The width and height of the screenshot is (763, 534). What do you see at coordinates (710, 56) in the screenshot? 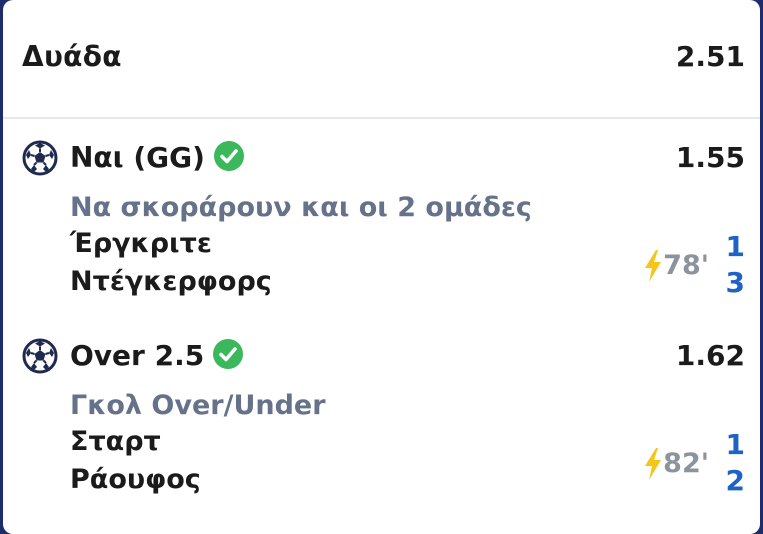
I see `total-odds: 2.51` at bounding box center [710, 56].